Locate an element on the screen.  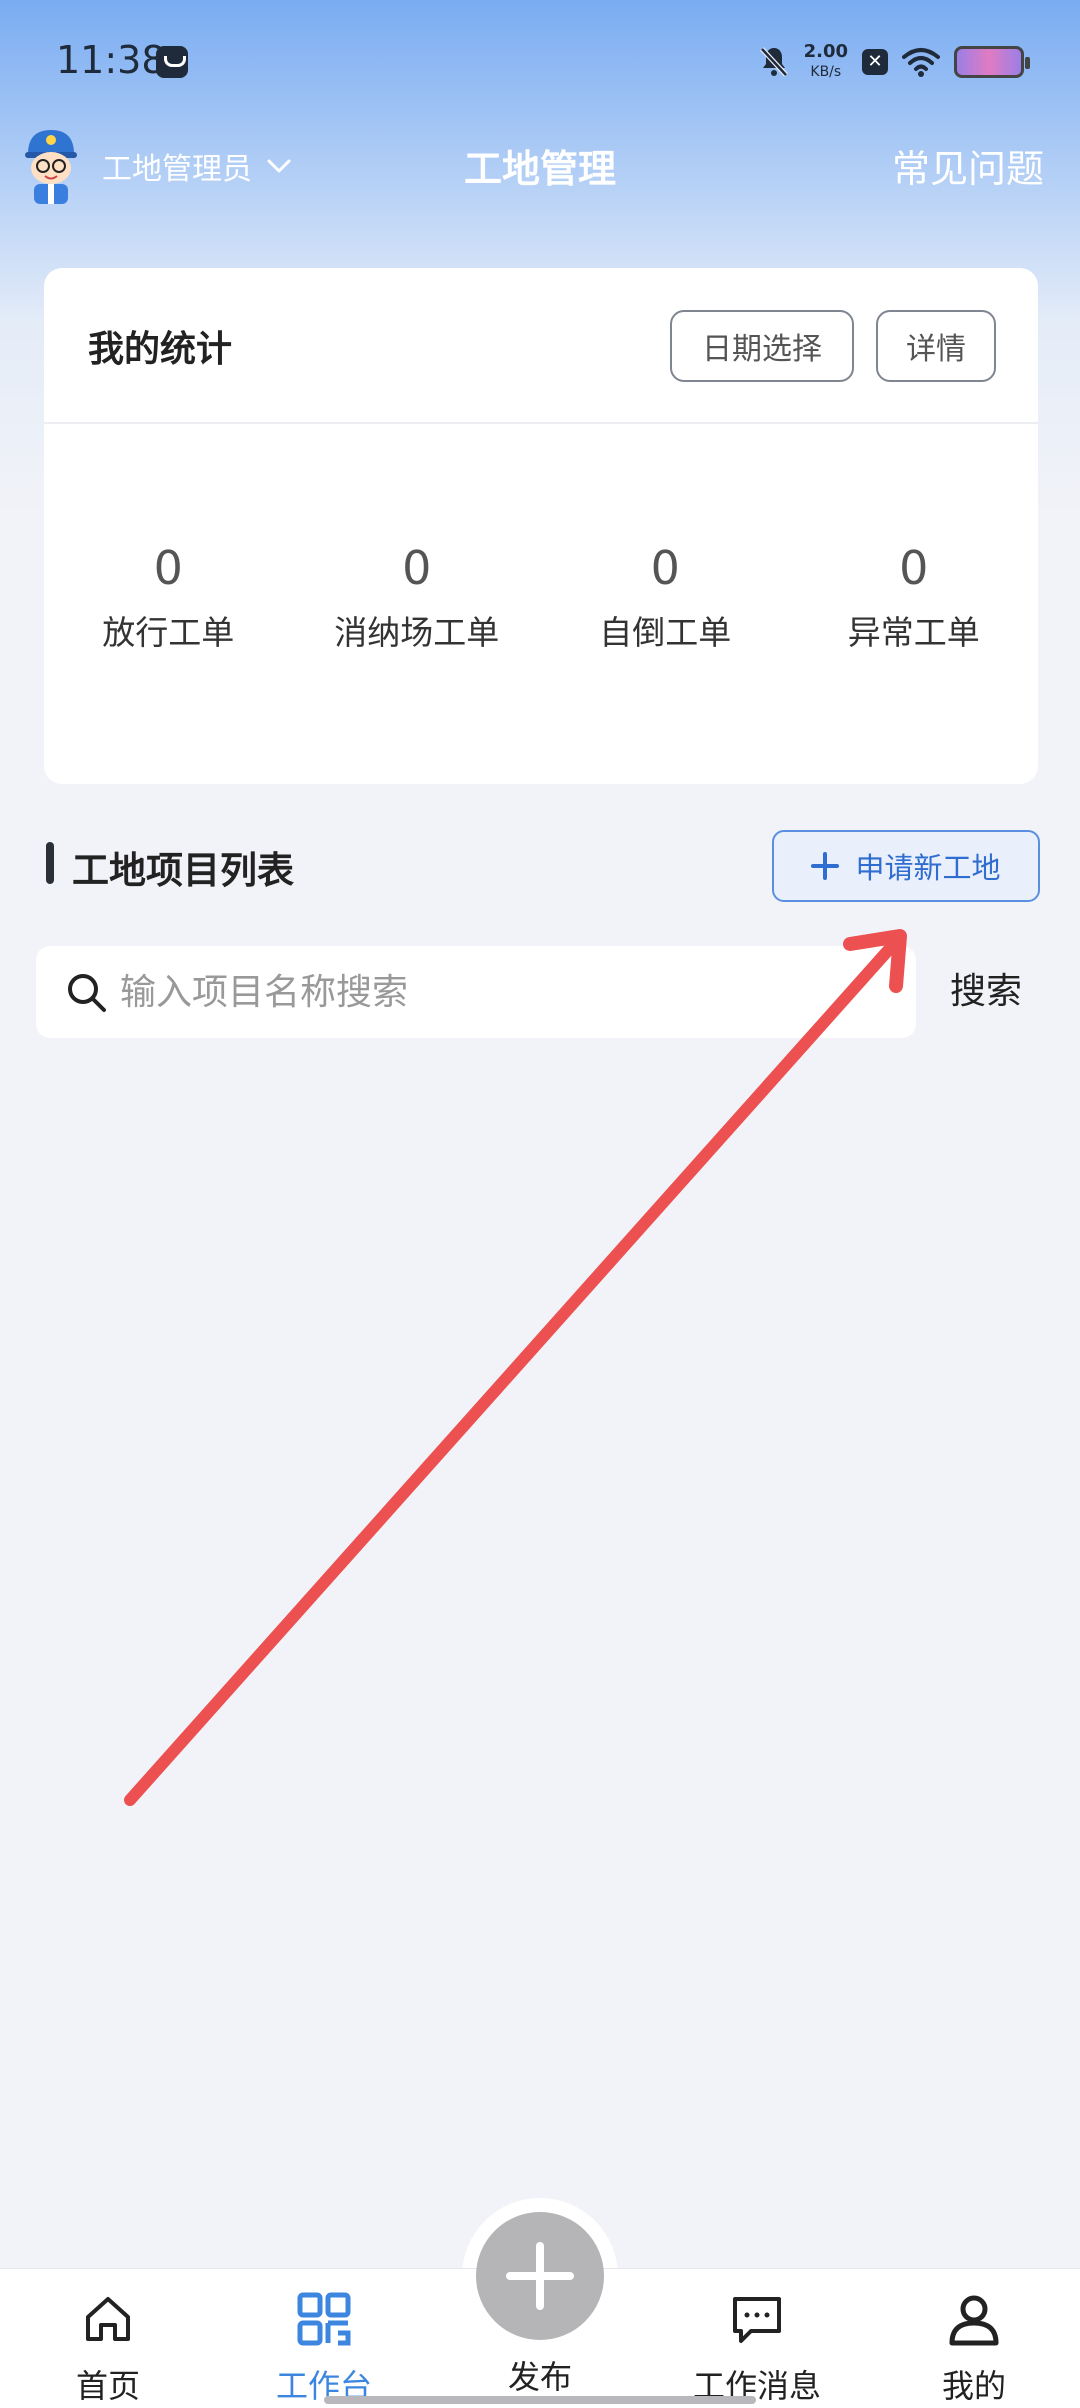
status-time: 11:38 is located at coordinates (111, 60).